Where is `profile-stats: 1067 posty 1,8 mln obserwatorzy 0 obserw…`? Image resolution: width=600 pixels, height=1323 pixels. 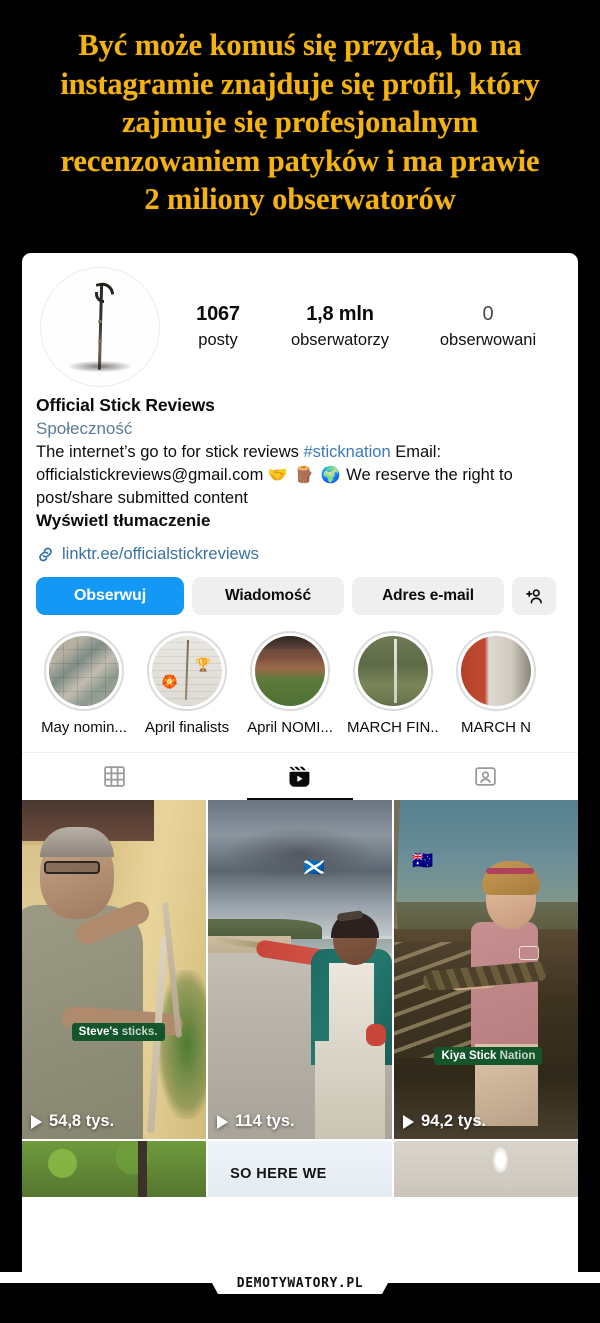 profile-stats: 1067 posty 1,8 mln obserwatorzy 0 obserw… is located at coordinates (363, 309).